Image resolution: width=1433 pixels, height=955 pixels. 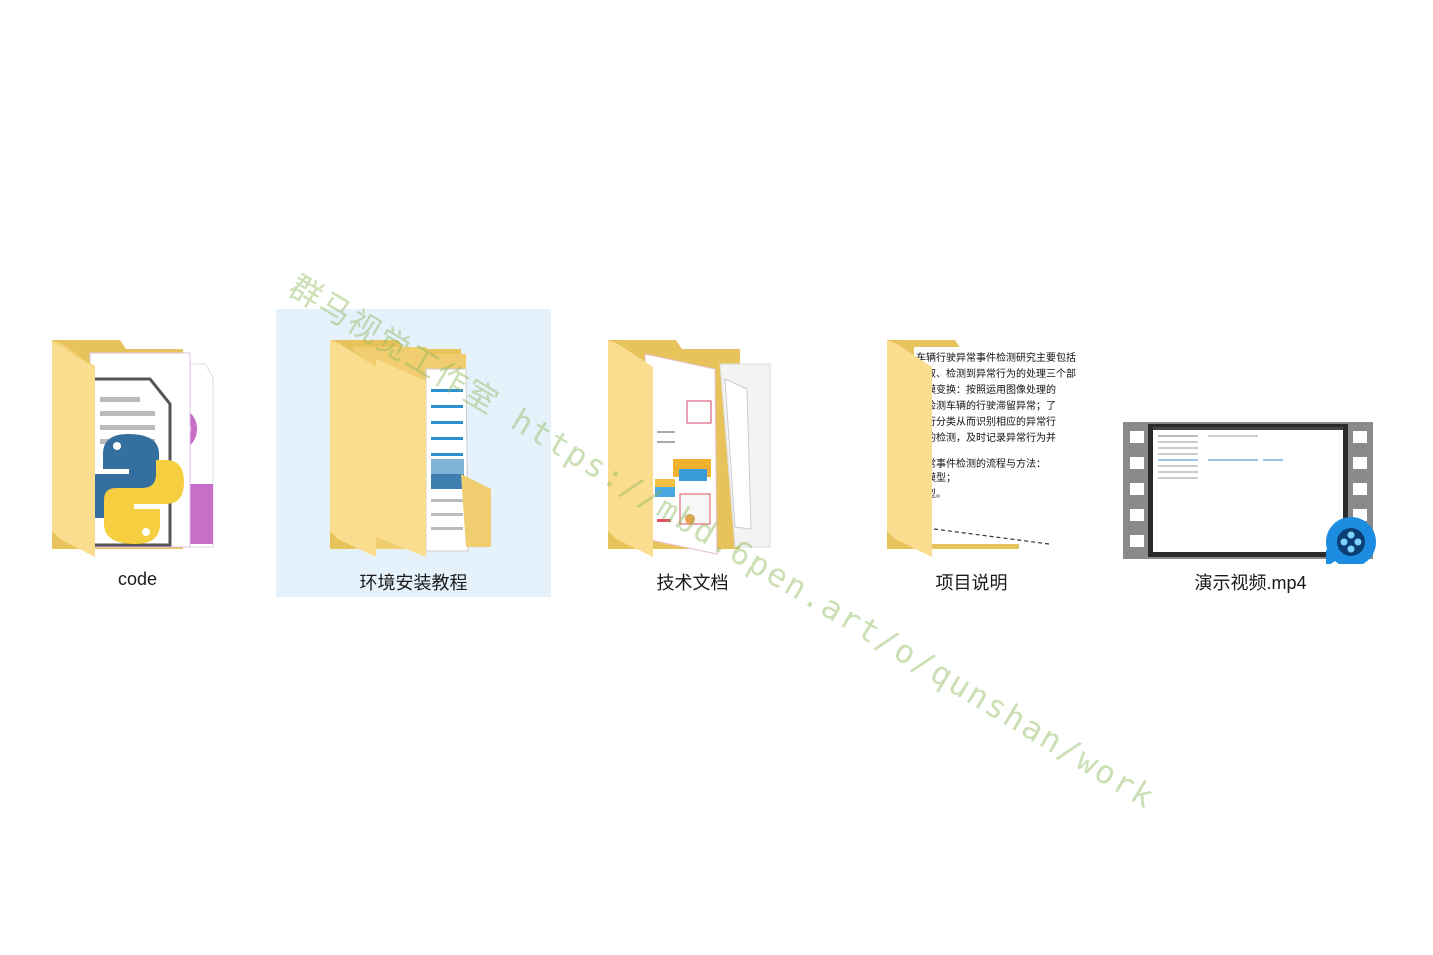 I want to click on item-label: 技术文档, so click(x=692, y=583).